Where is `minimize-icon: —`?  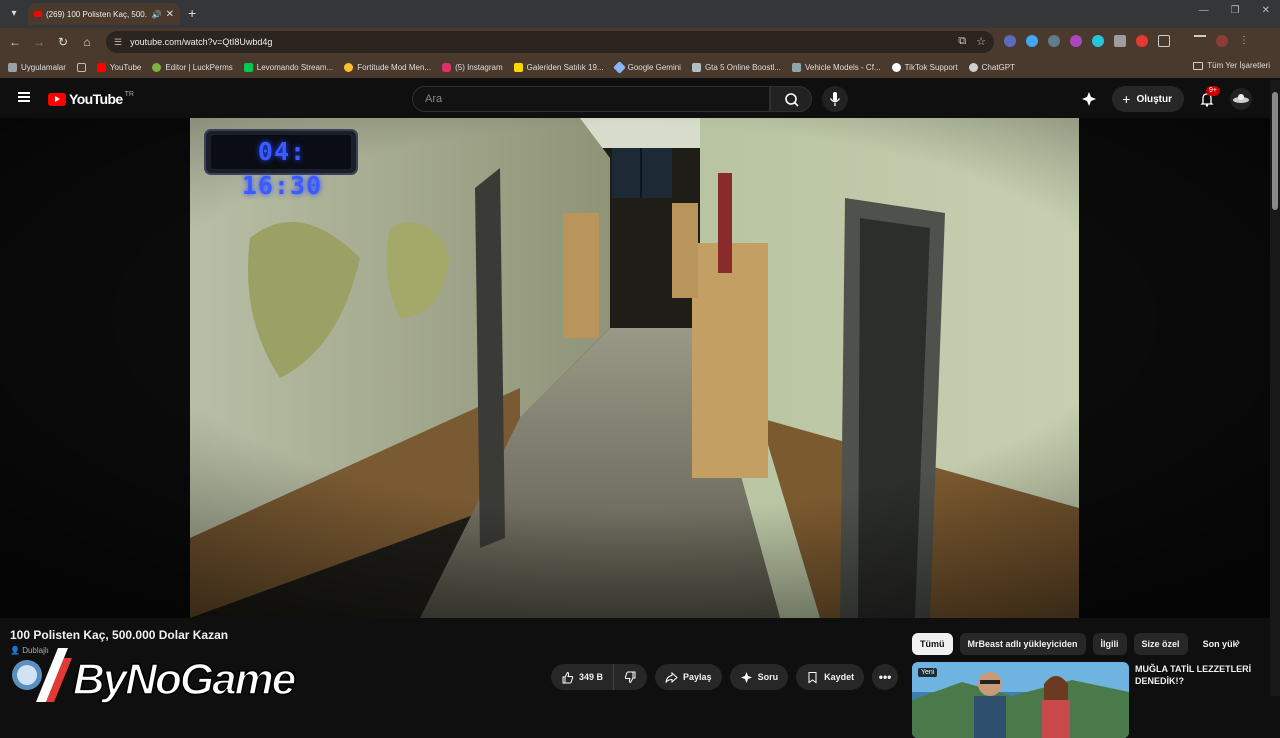
minimize-icon: — is located at coordinates (1204, 10).